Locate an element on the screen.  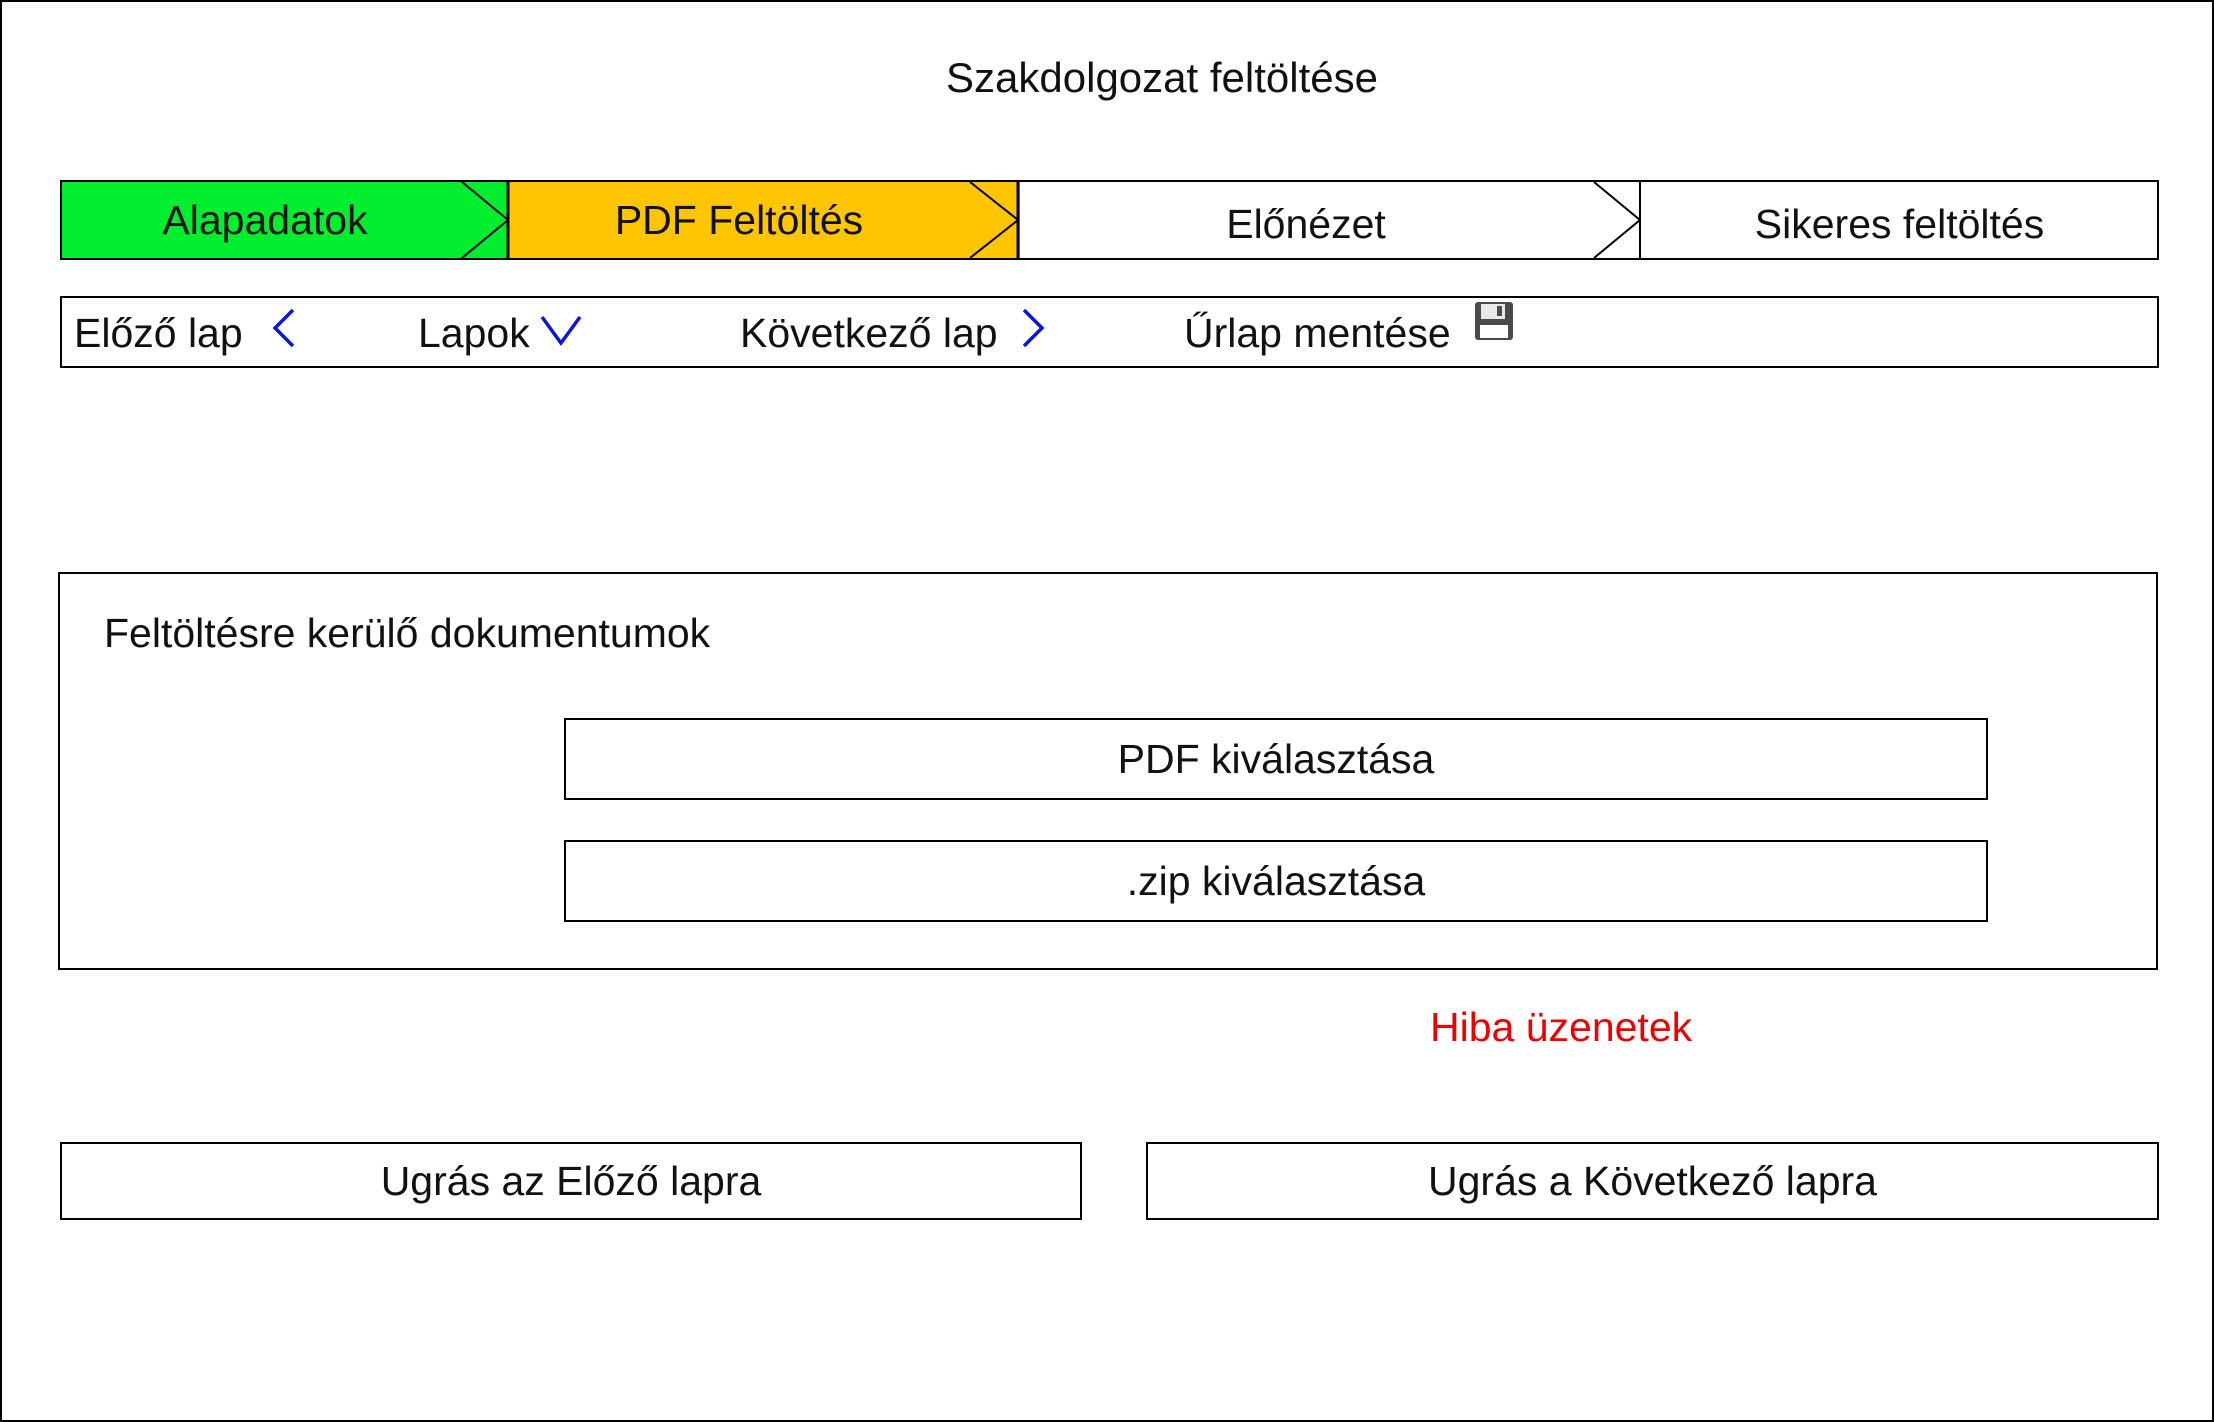
floppy-disk-icon is located at coordinates (1494, 326).